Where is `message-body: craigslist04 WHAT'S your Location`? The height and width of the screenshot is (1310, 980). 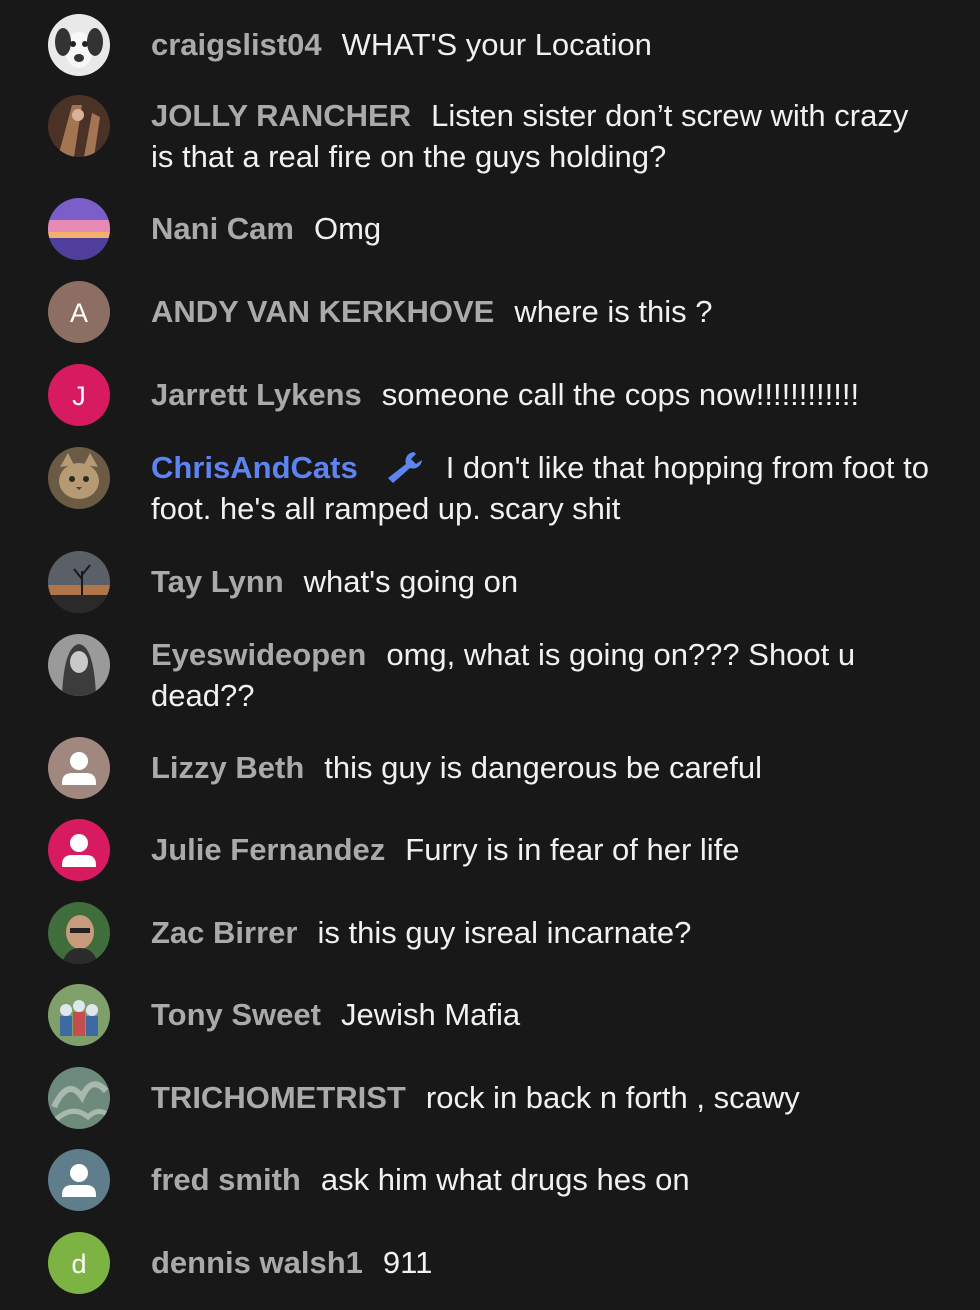
message-body: craigslist04 WHAT'S your Location is located at coordinates (541, 44).